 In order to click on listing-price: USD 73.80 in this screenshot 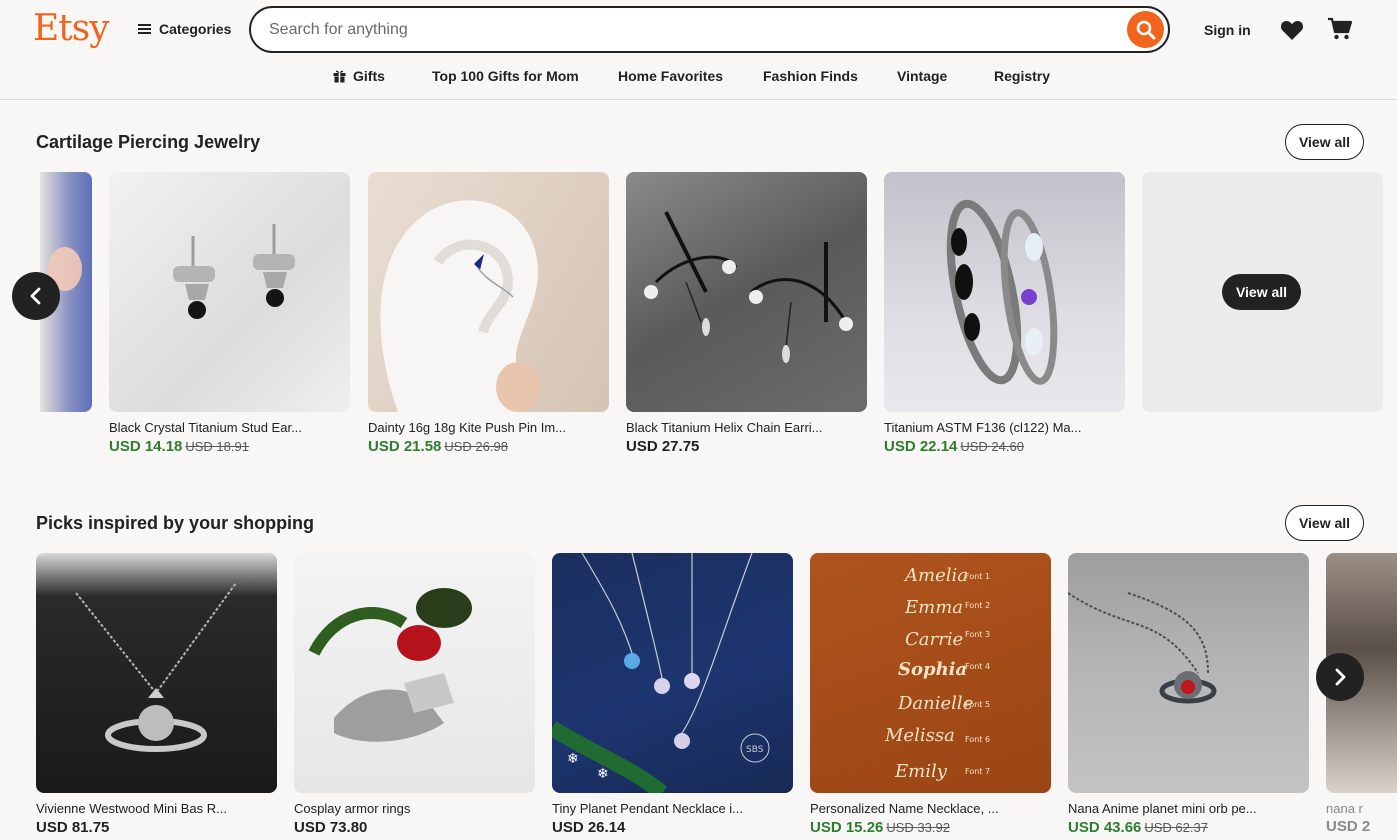, I will do `click(331, 827)`.